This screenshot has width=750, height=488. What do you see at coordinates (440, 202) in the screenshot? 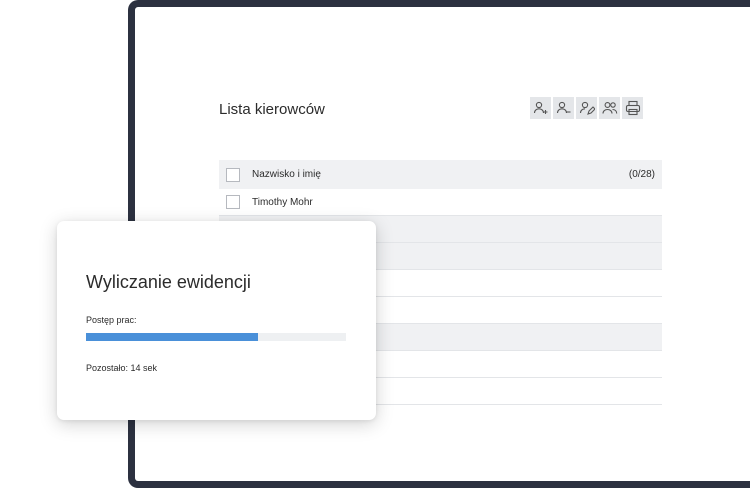
I see `table-row: Timothy Mohr` at bounding box center [440, 202].